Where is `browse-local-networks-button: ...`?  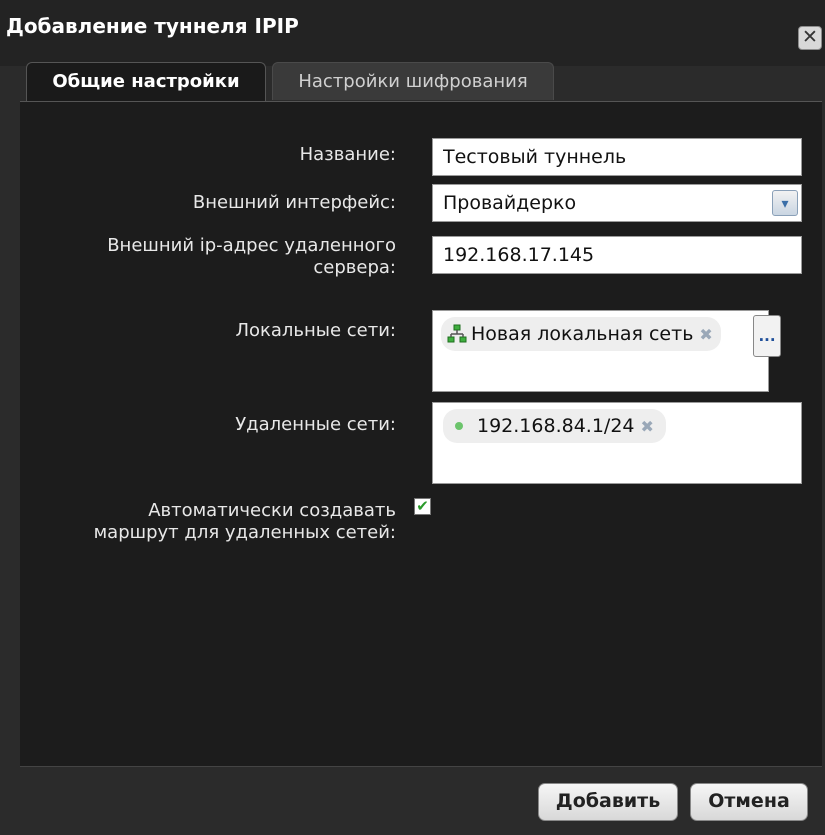 browse-local-networks-button: ... is located at coordinates (767, 336).